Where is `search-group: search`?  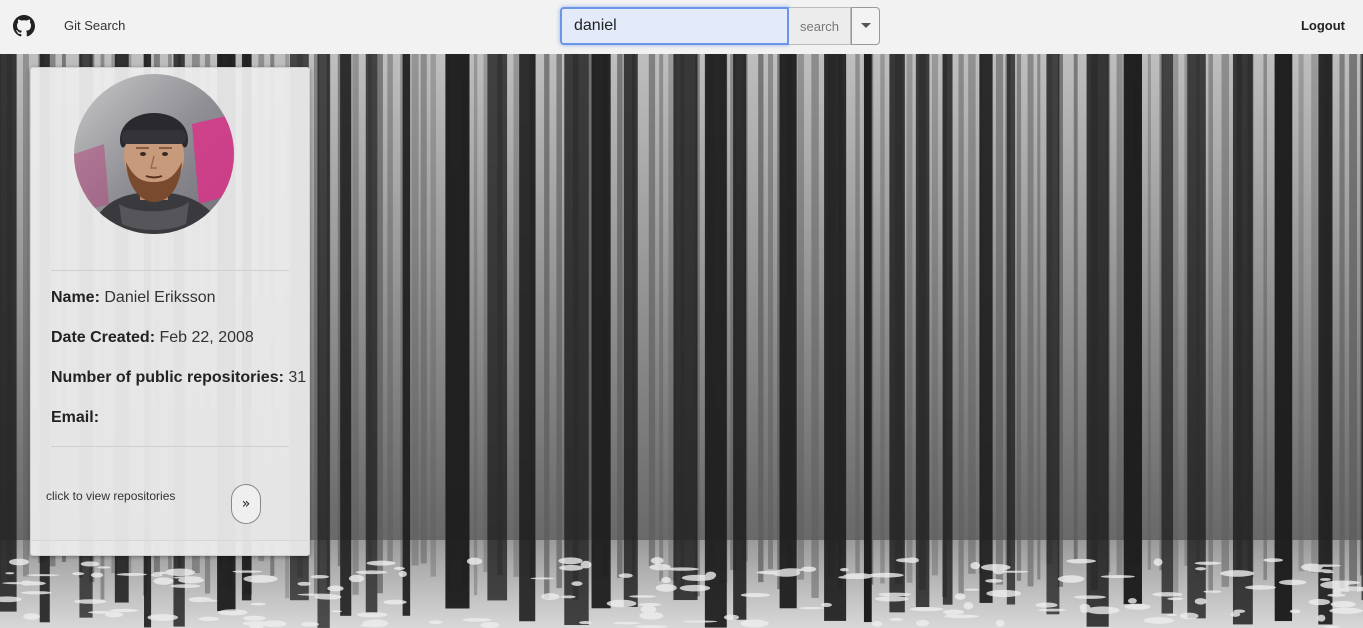
search-group: search is located at coordinates (720, 26).